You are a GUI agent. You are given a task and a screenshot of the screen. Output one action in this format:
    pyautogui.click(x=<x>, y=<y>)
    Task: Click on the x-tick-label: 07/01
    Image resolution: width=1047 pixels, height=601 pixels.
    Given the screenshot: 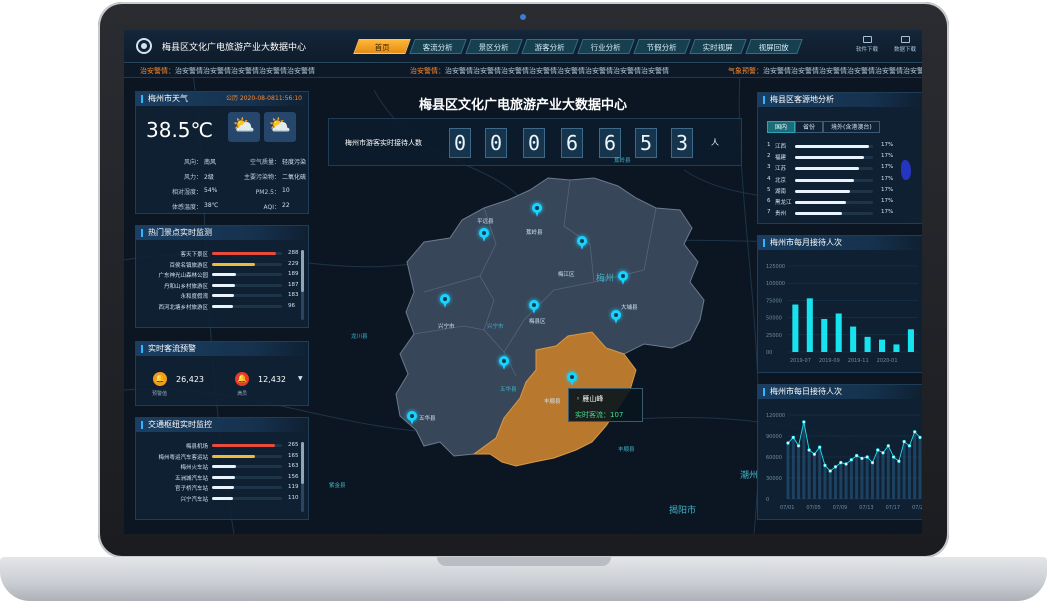 What is the action you would take?
    pyautogui.click(x=787, y=508)
    